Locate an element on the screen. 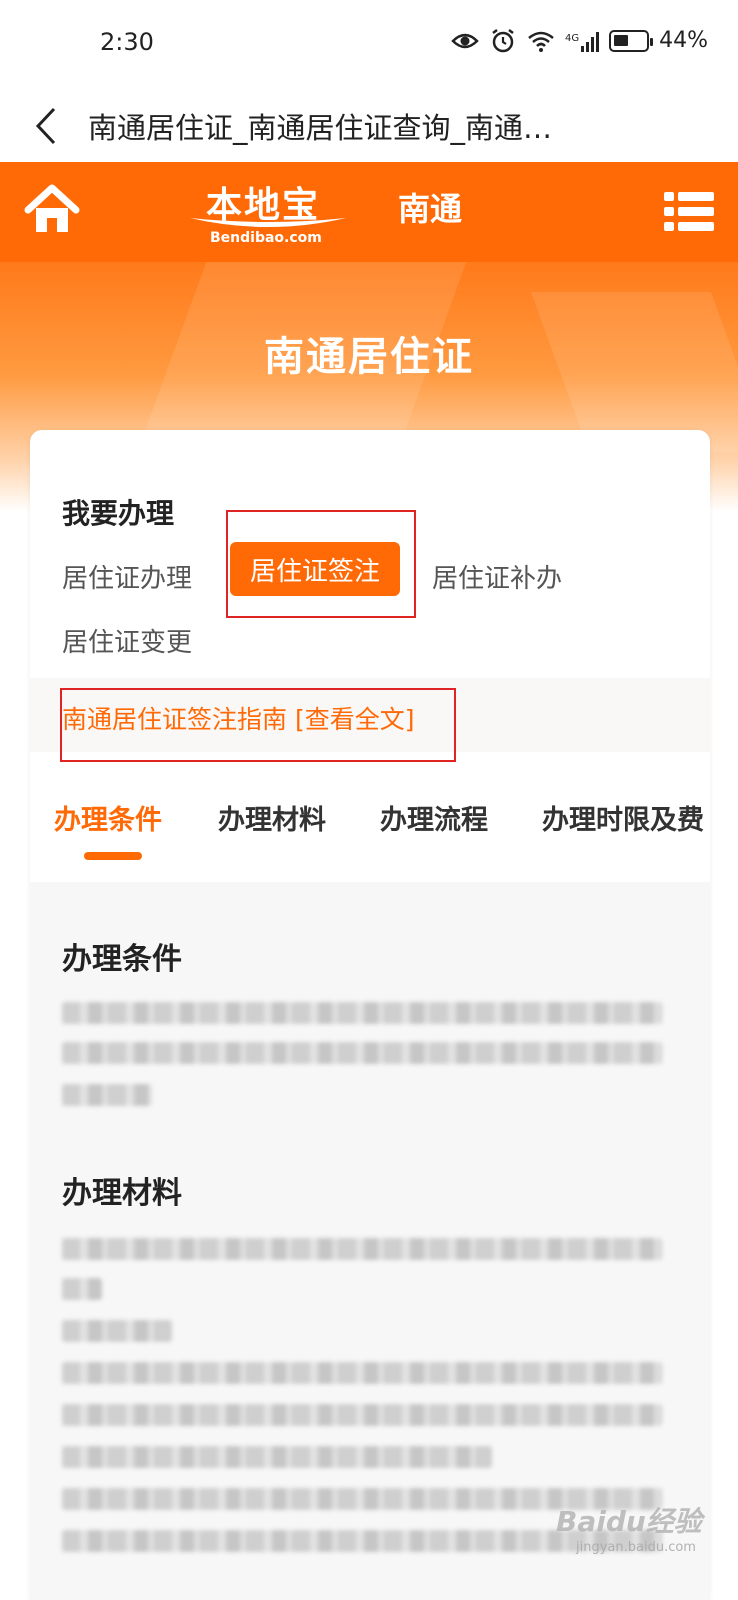  option-residence-permit-reissue: 居住证补办 is located at coordinates (497, 576).